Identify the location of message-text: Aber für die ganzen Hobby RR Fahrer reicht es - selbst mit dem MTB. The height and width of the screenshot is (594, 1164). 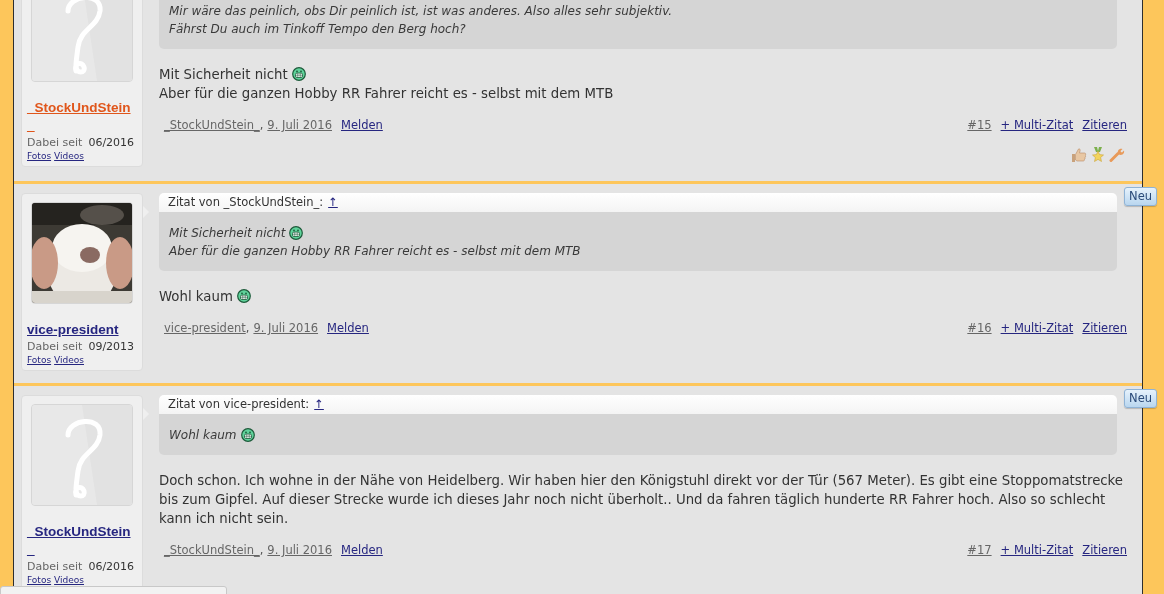
(386, 93).